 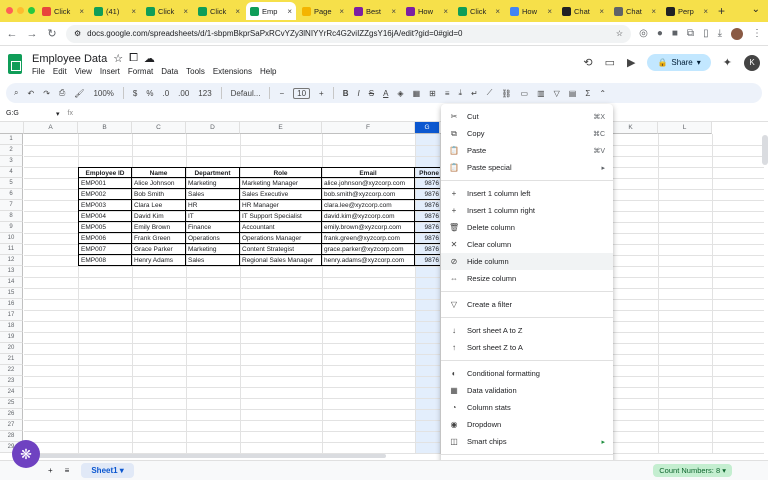 I want to click on column-header-g: G, so click(x=427, y=128).